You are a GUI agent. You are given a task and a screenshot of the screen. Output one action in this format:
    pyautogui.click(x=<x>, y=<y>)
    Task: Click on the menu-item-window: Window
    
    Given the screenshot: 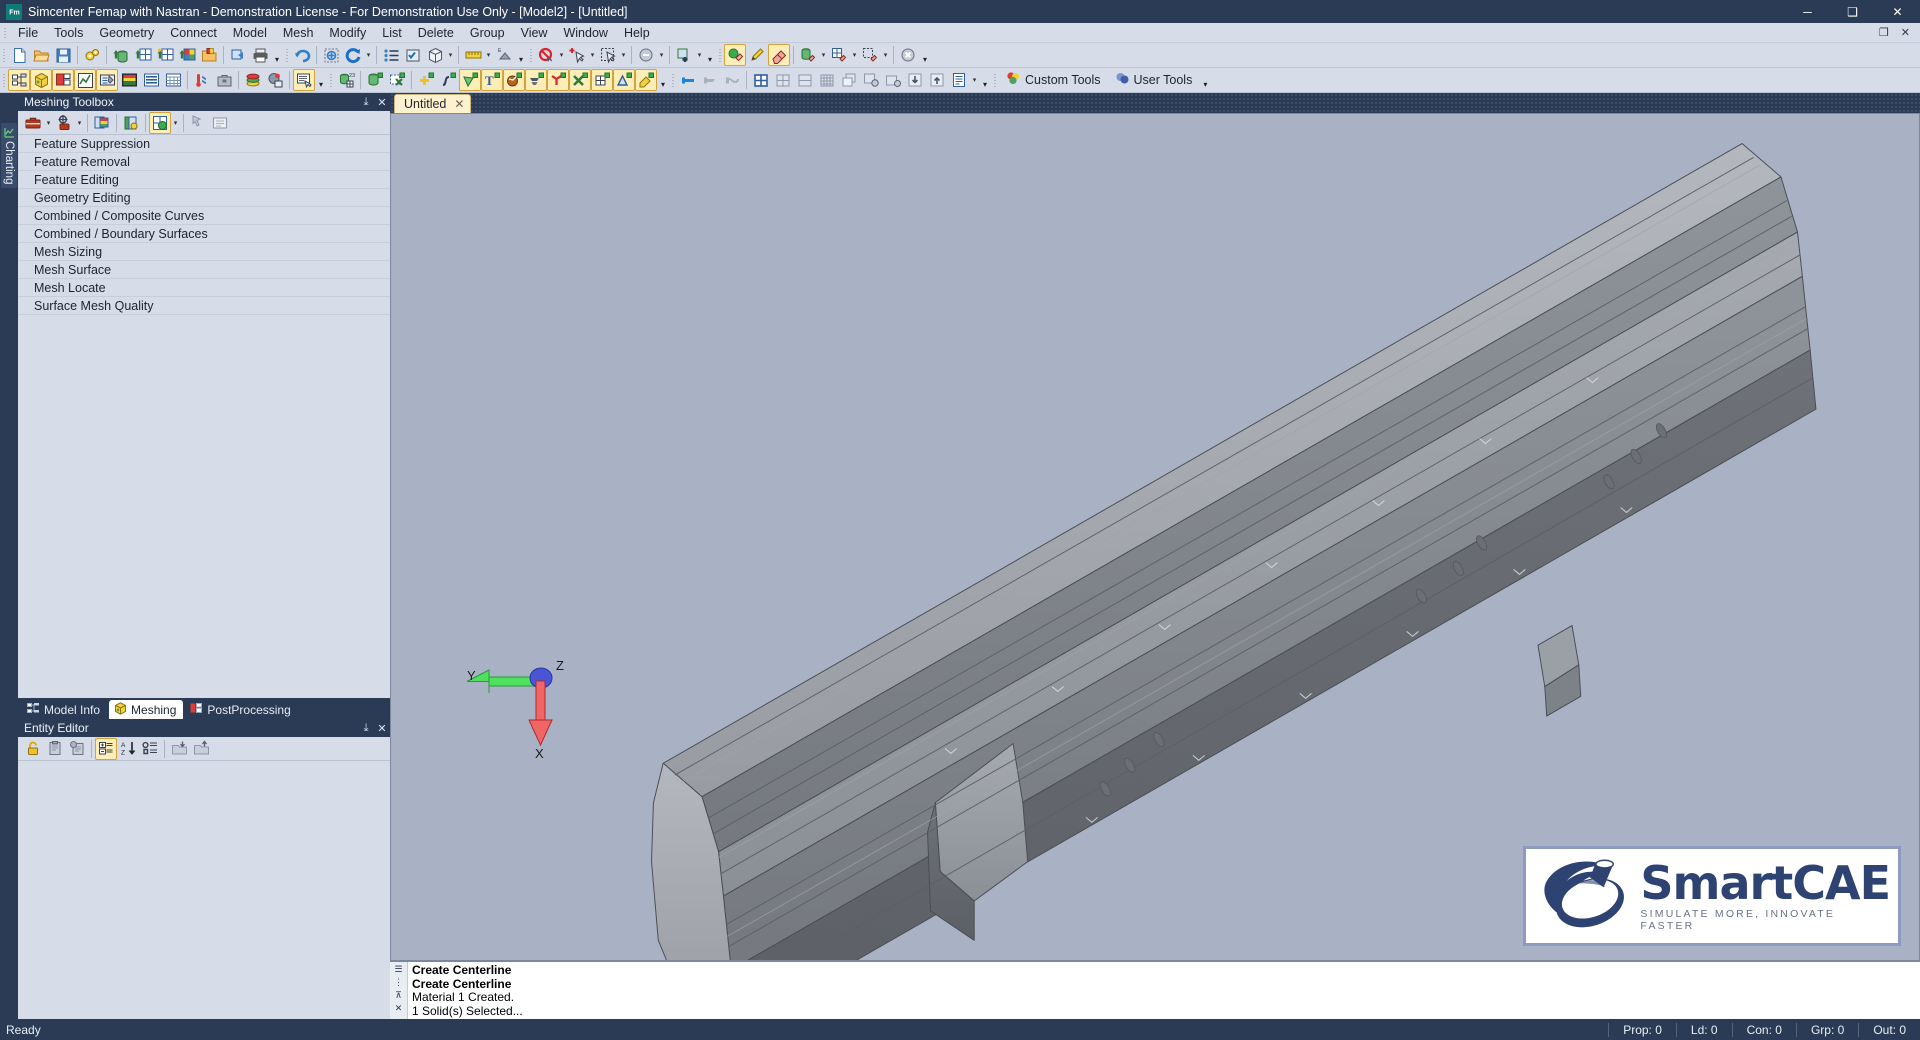 What is the action you would take?
    pyautogui.click(x=585, y=33)
    